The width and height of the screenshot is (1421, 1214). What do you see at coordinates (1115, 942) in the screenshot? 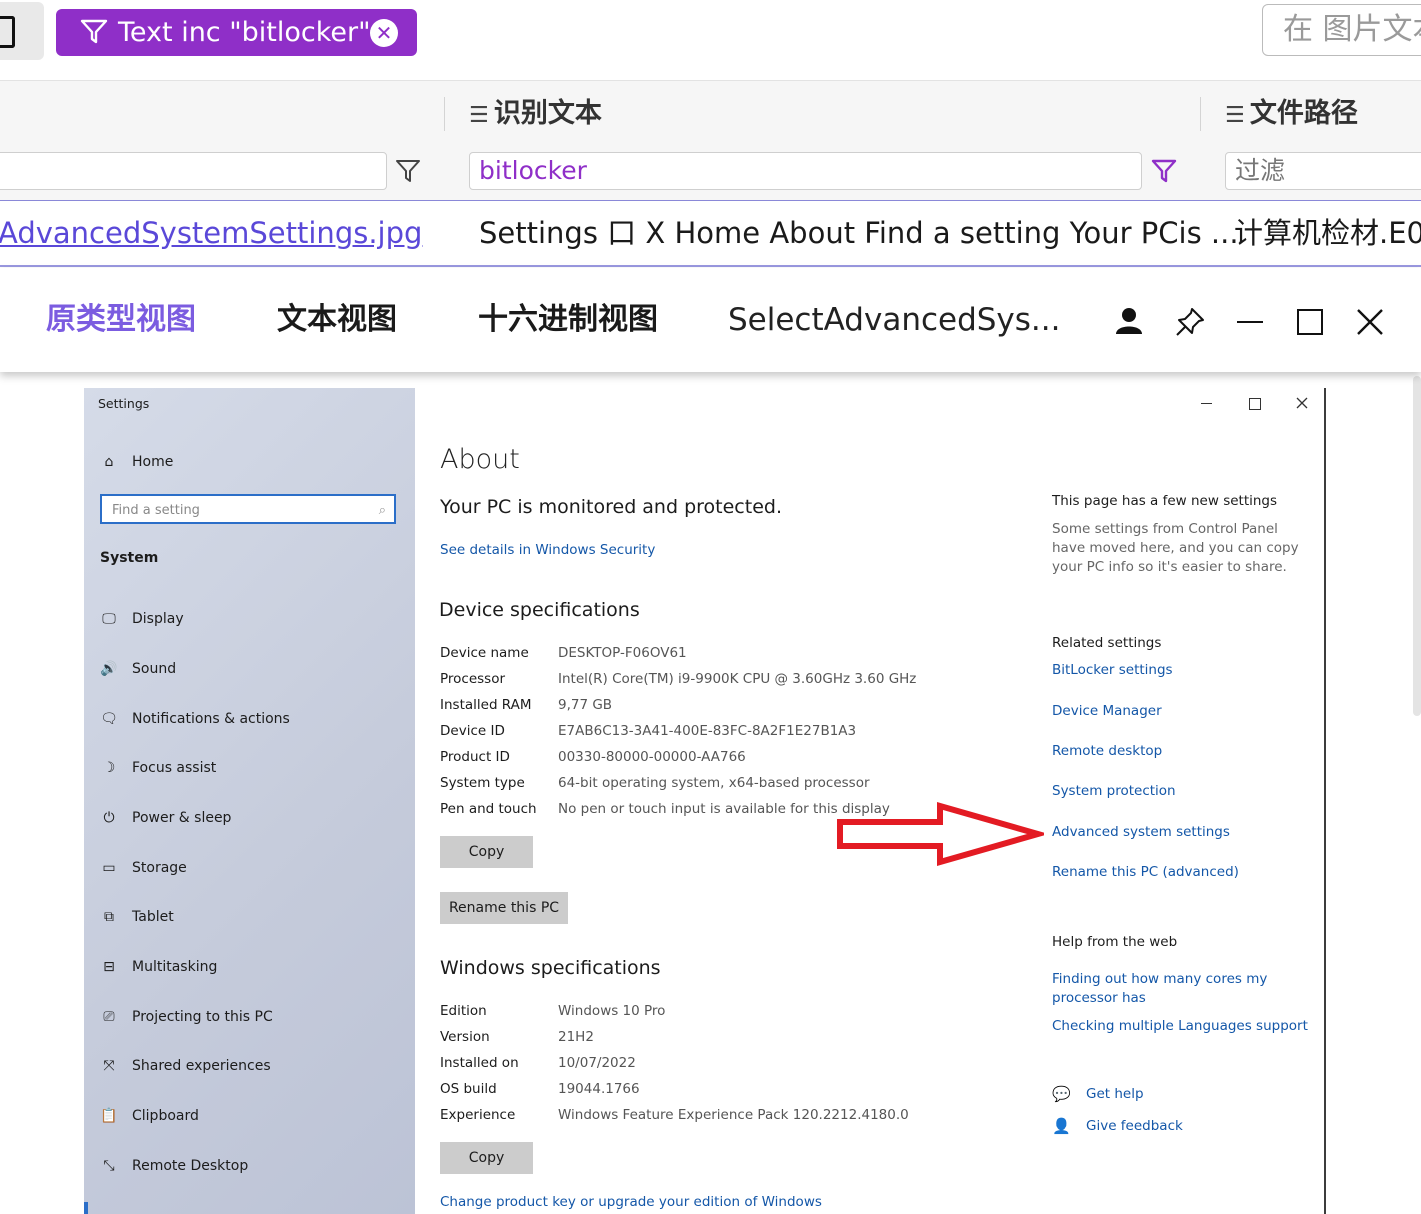
I see `help-web-title: Help from the web` at bounding box center [1115, 942].